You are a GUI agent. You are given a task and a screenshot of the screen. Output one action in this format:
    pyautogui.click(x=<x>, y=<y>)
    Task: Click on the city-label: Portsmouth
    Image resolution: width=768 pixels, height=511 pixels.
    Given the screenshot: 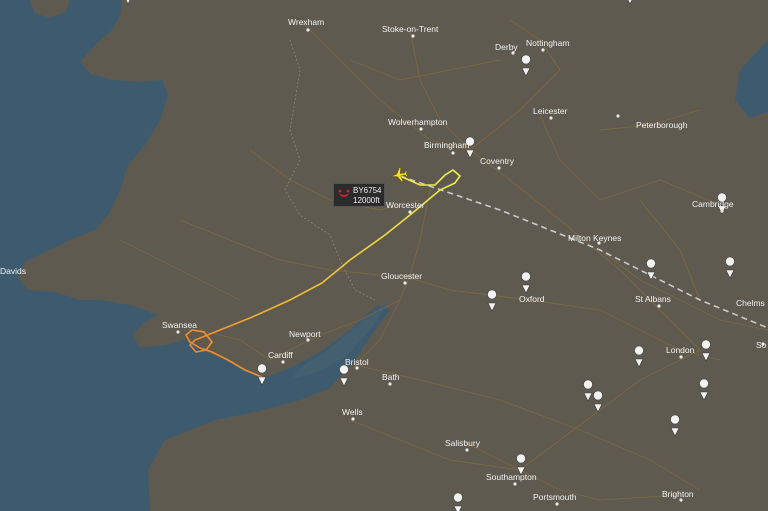 What is the action you would take?
    pyautogui.click(x=555, y=497)
    